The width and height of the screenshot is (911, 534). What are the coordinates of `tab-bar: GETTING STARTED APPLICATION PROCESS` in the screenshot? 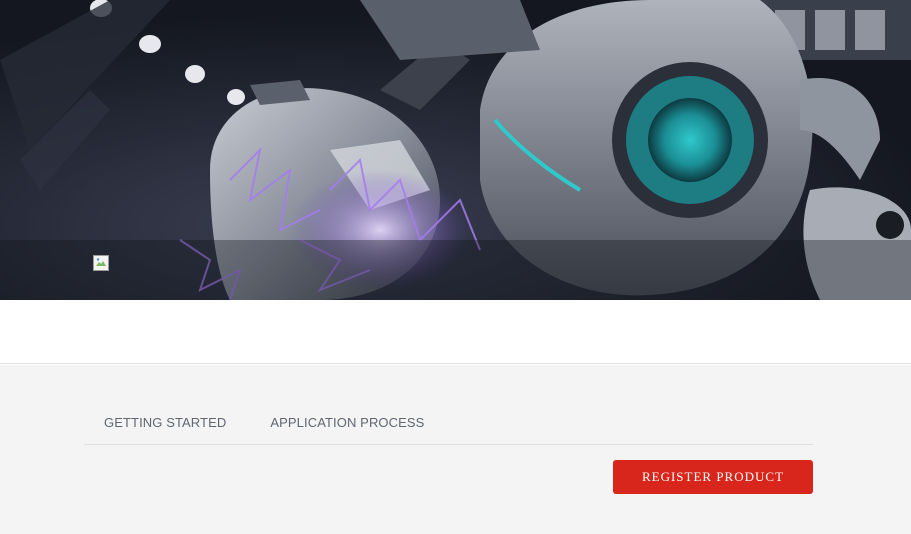 It's located at (448, 424).